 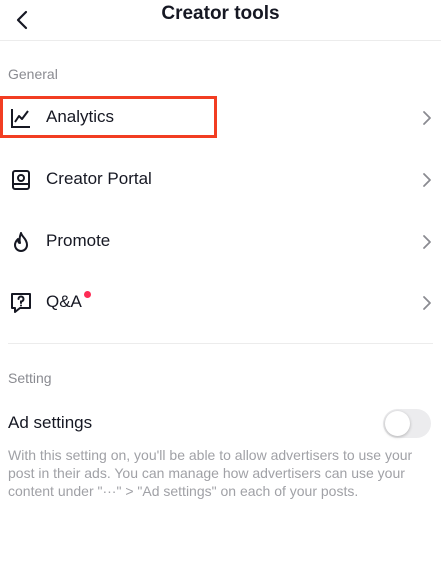 What do you see at coordinates (50, 422) in the screenshot?
I see `ad-settings-label: Ad settings` at bounding box center [50, 422].